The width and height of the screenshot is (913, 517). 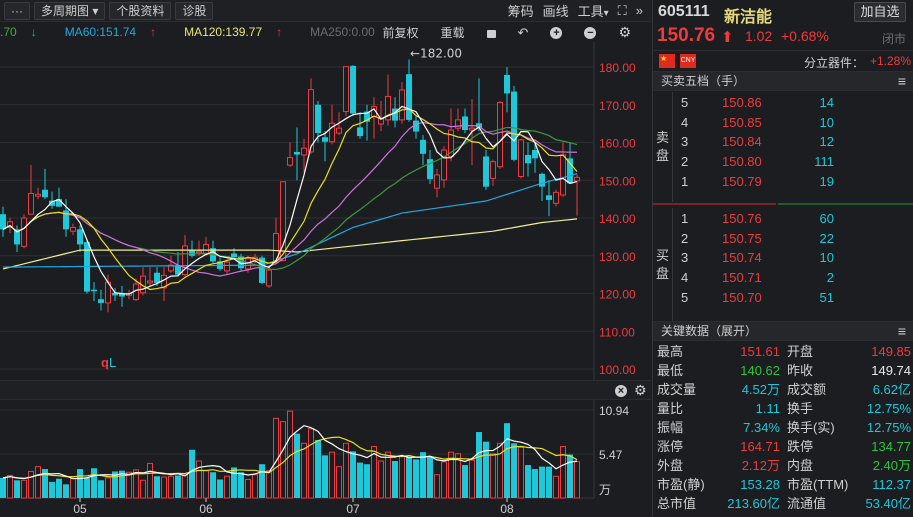 I want to click on quantity: 19, so click(x=826, y=181).